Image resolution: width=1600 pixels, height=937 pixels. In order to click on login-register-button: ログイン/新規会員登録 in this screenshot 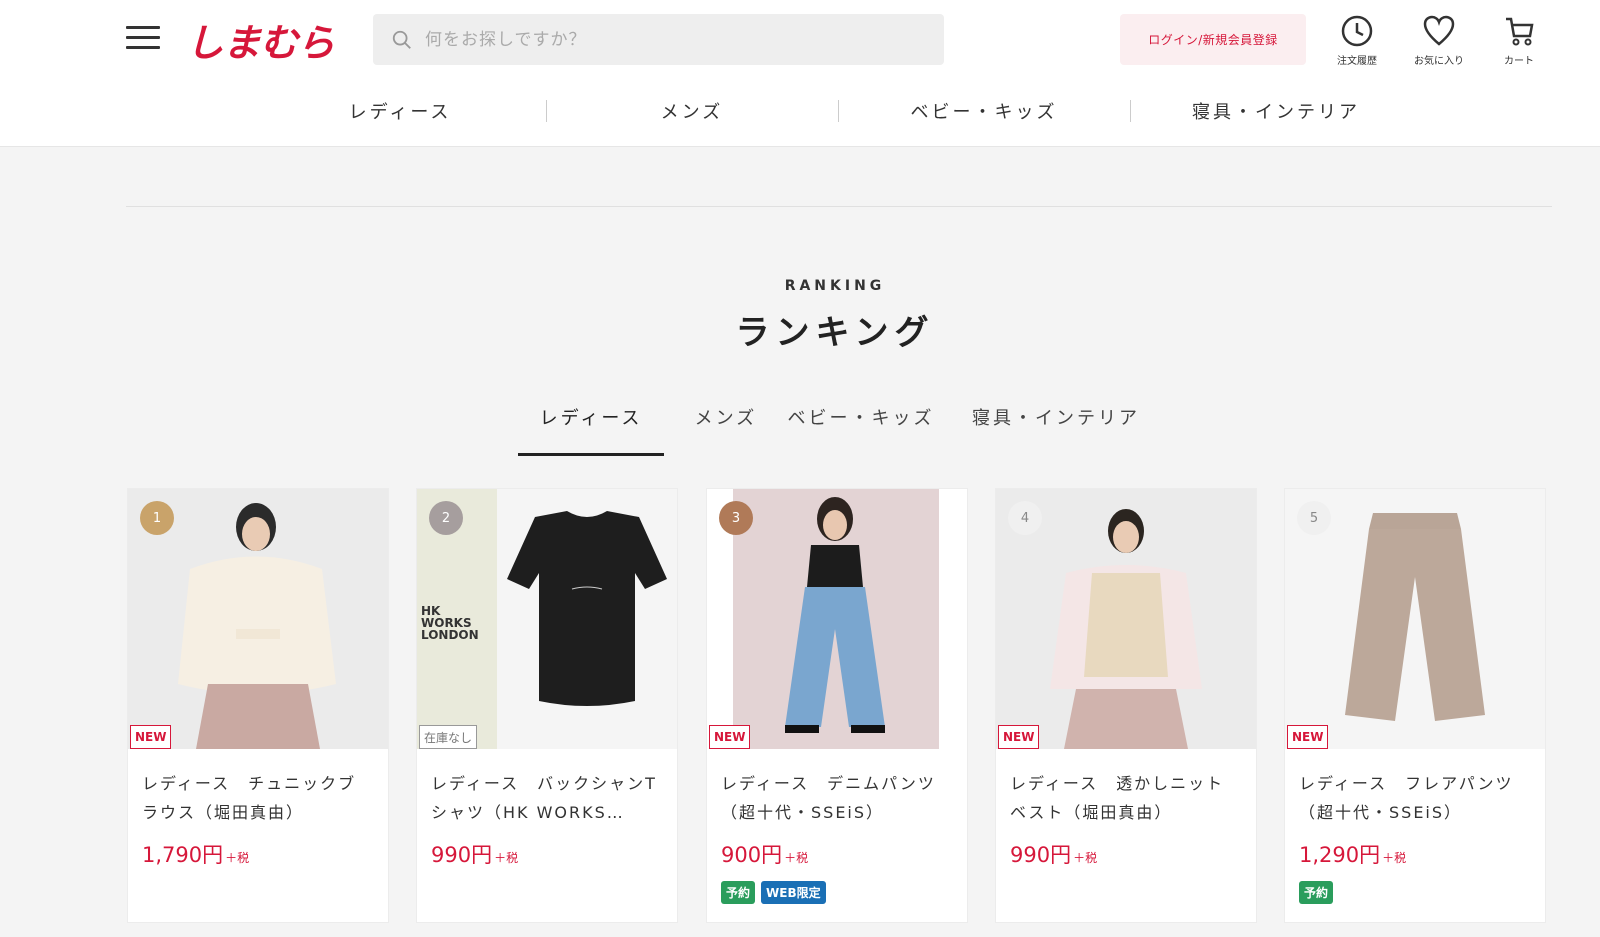, I will do `click(1213, 39)`.